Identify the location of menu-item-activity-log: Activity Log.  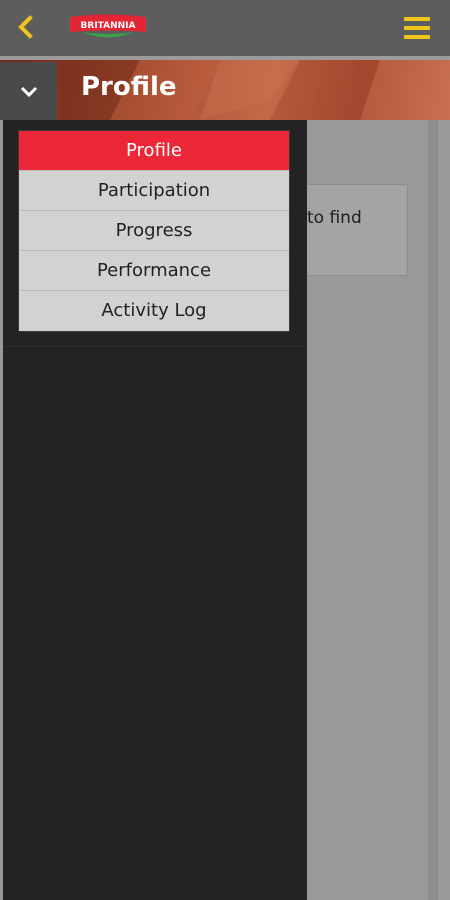
(154, 311).